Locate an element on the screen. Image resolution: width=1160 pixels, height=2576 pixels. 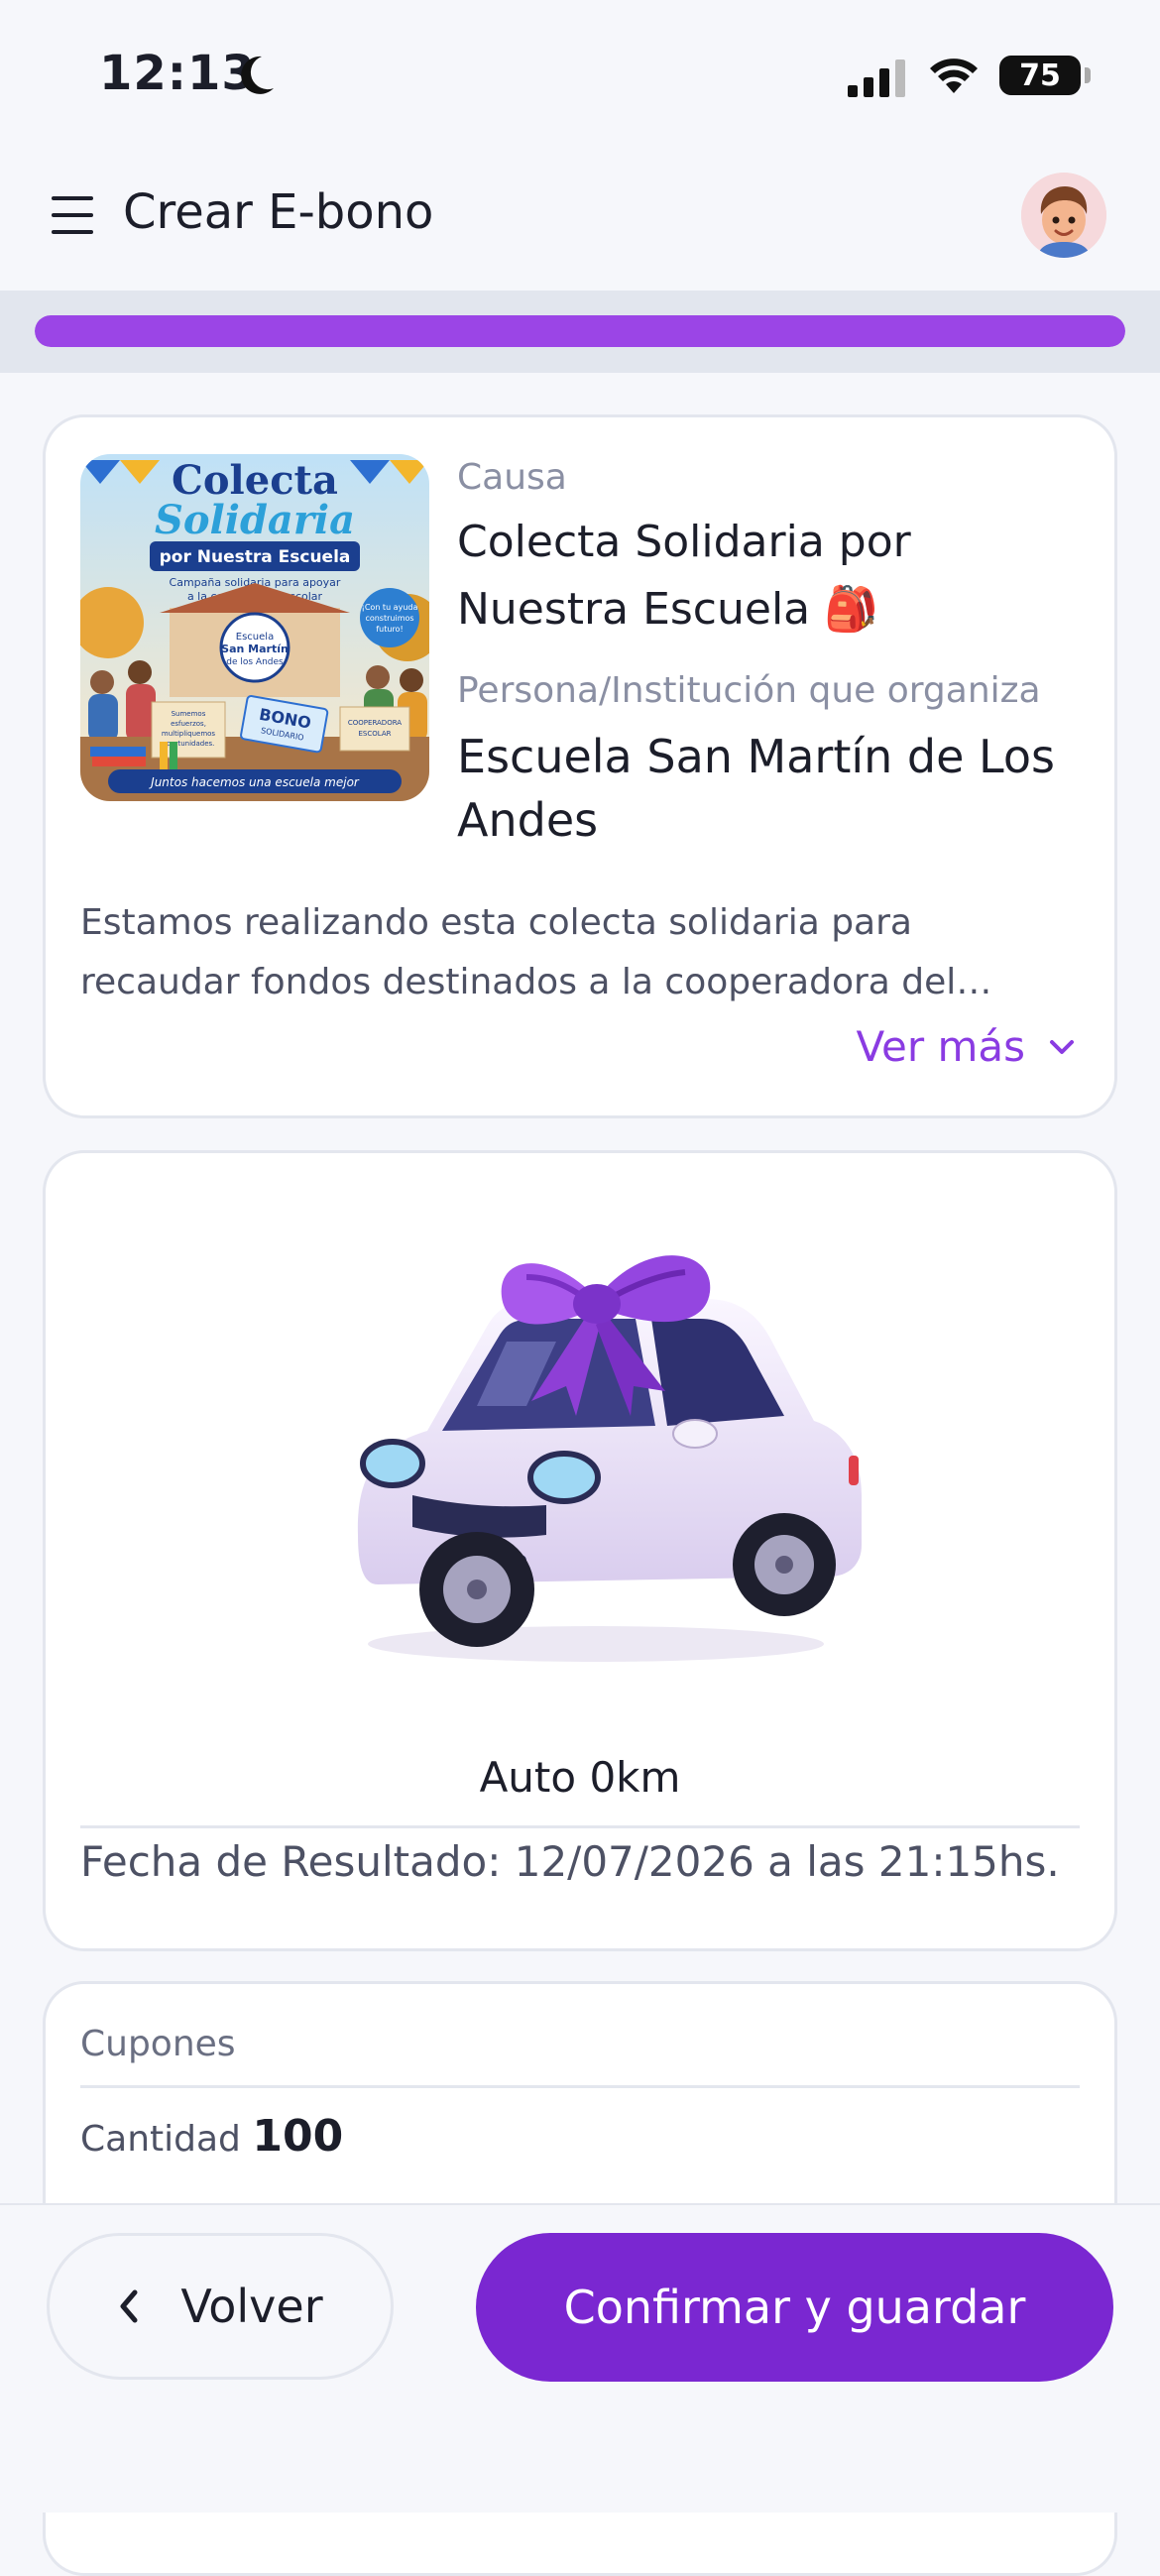
user-avatar-icon is located at coordinates (1063, 215).